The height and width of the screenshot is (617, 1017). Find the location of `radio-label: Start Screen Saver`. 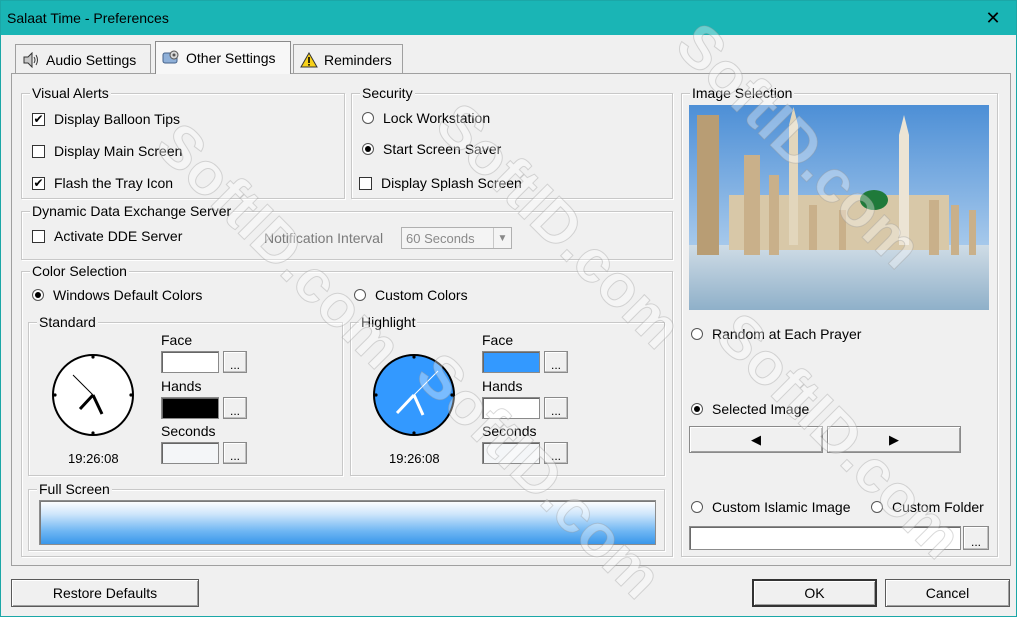

radio-label: Start Screen Saver is located at coordinates (442, 149).